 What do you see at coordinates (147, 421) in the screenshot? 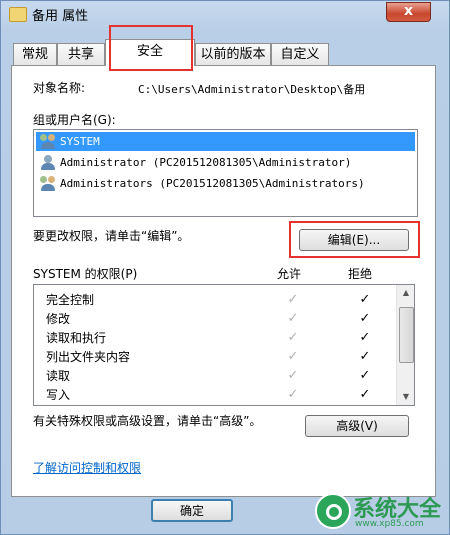
I see `advanced-hint: 有关特殊权限或高级设置，请单击“高级”。` at bounding box center [147, 421].